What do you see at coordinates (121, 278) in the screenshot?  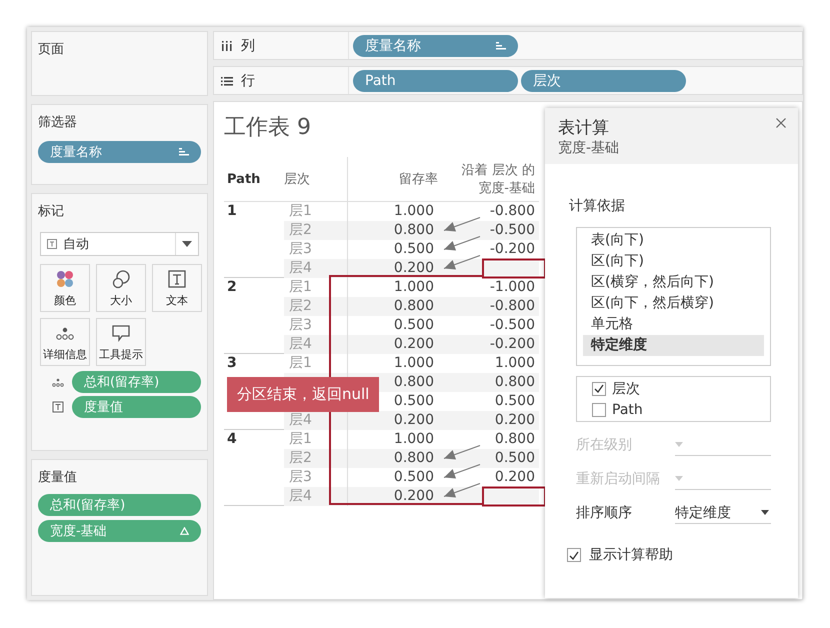 I see `circles-icon` at bounding box center [121, 278].